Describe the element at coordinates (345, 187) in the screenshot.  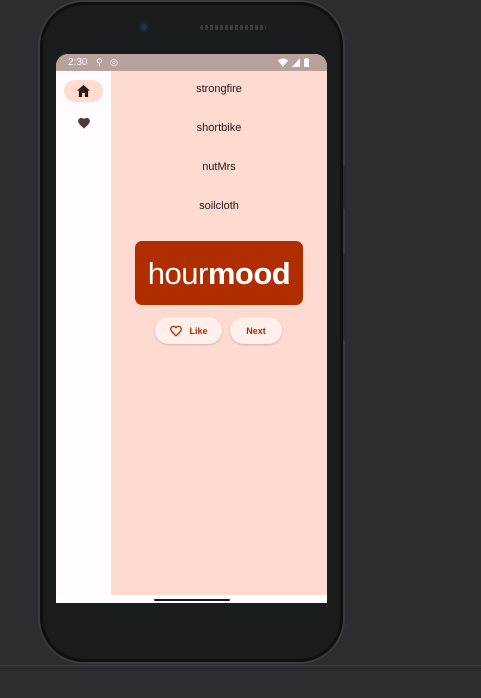
I see `power-button` at that location.